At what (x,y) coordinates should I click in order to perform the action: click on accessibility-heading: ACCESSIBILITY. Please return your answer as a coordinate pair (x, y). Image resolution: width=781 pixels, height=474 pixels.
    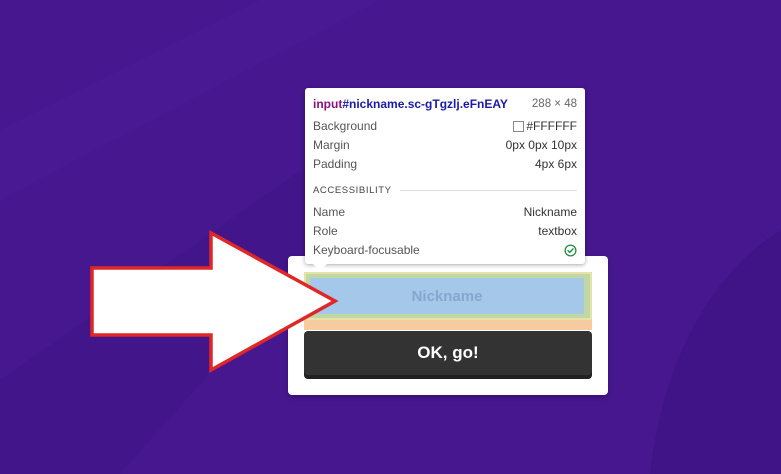
    Looking at the image, I should click on (445, 190).